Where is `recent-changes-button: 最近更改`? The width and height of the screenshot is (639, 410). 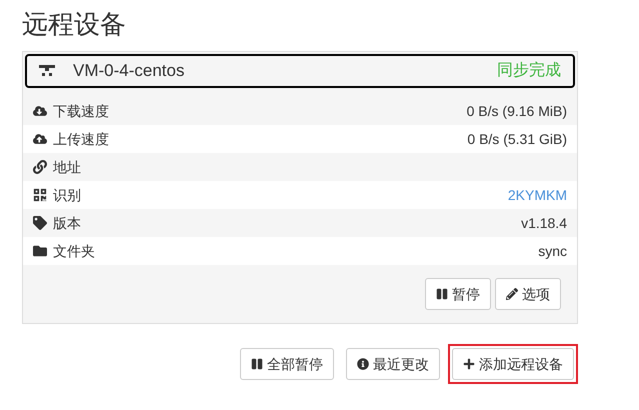
recent-changes-button: 最近更改 is located at coordinates (393, 364).